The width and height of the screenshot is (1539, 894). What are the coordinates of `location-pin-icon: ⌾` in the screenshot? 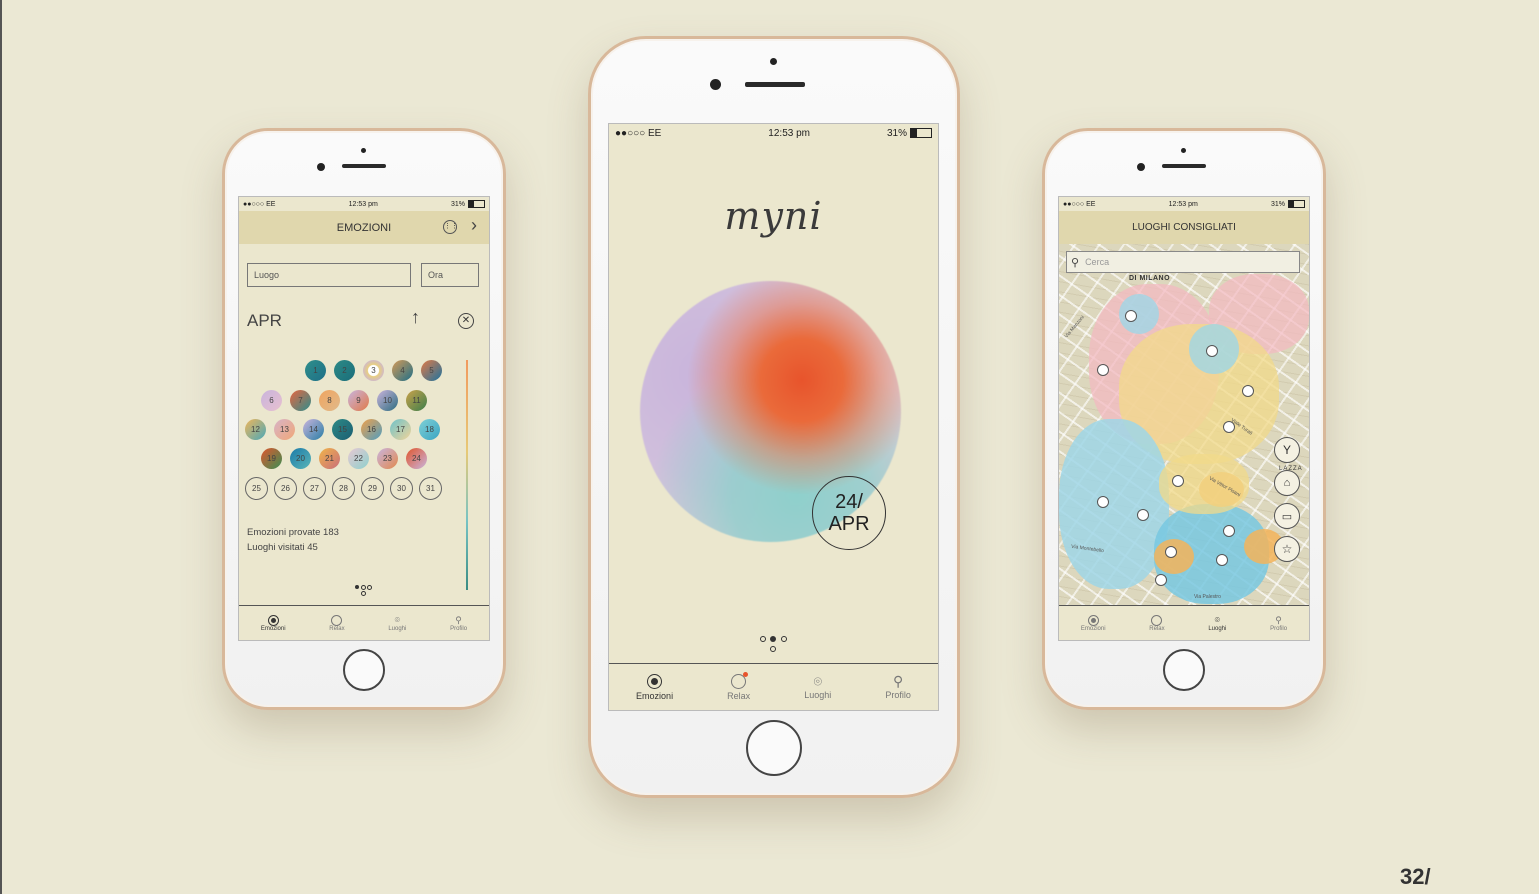 It's located at (817, 681).